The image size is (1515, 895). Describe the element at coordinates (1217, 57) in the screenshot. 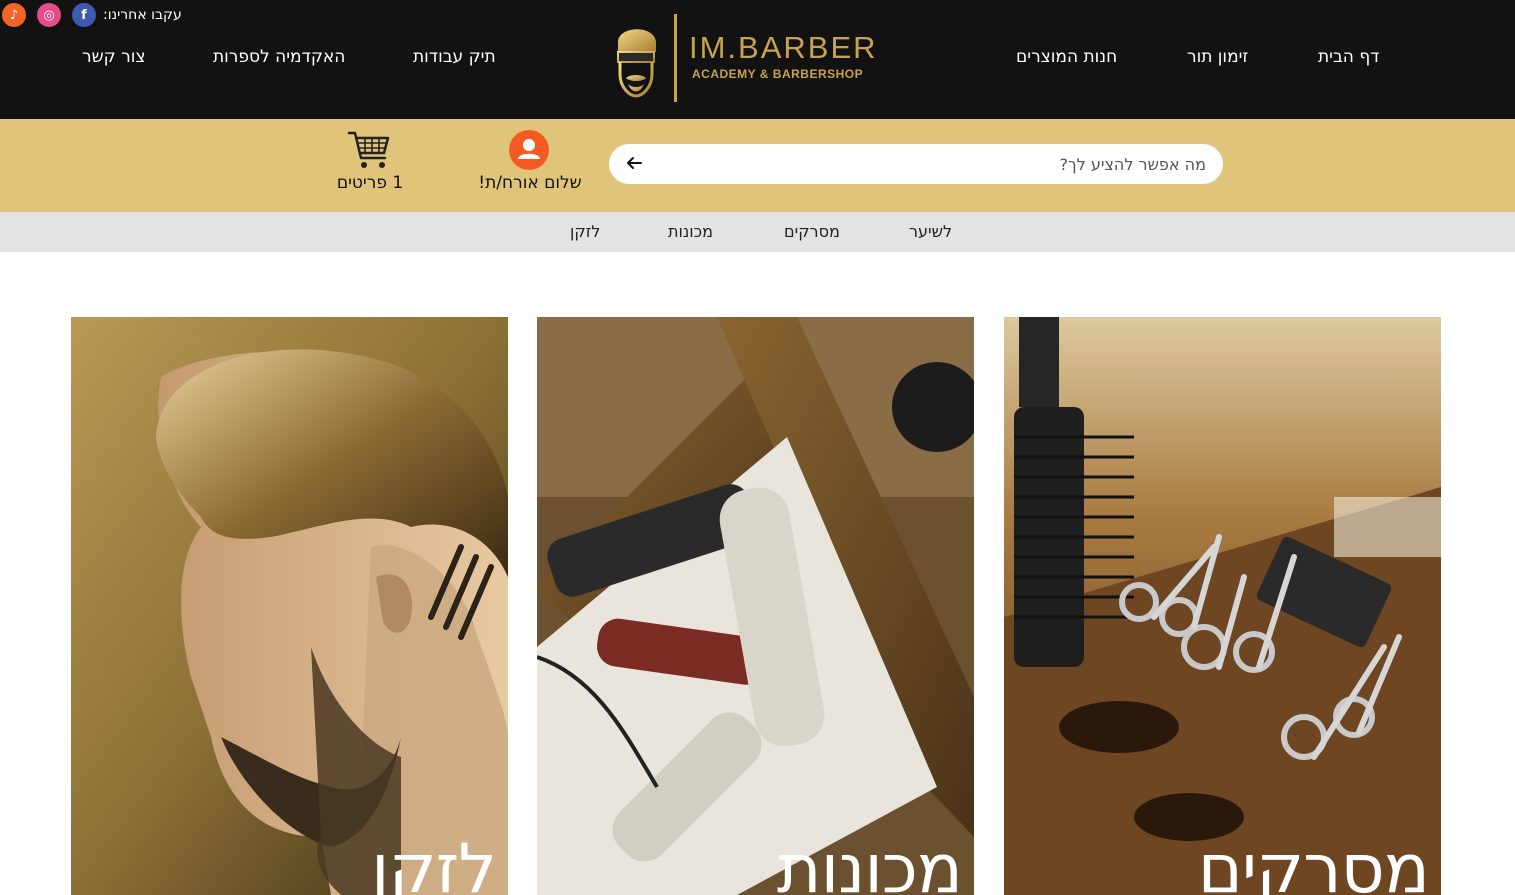

I see `nav-booking: זימון תור` at that location.